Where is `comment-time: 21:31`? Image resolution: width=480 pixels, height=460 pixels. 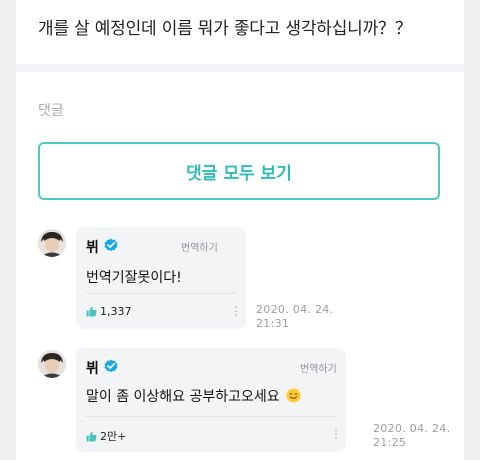
comment-time: 21:31 is located at coordinates (273, 323).